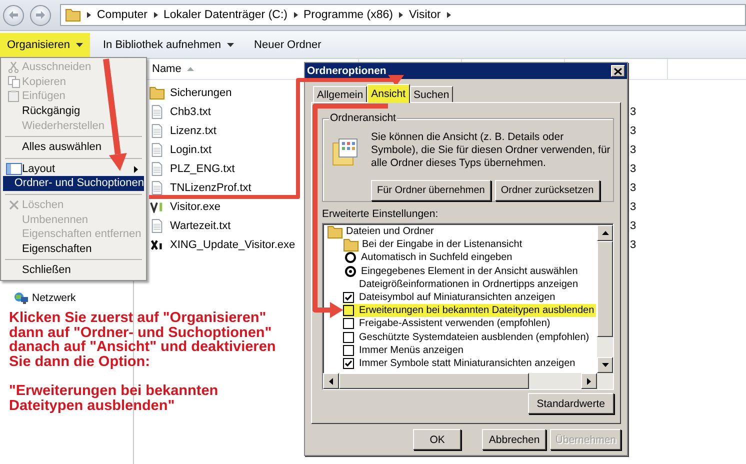  Describe the element at coordinates (442, 244) in the screenshot. I see `tree-label: Bei der Eingabe in der Listenansicht` at that location.